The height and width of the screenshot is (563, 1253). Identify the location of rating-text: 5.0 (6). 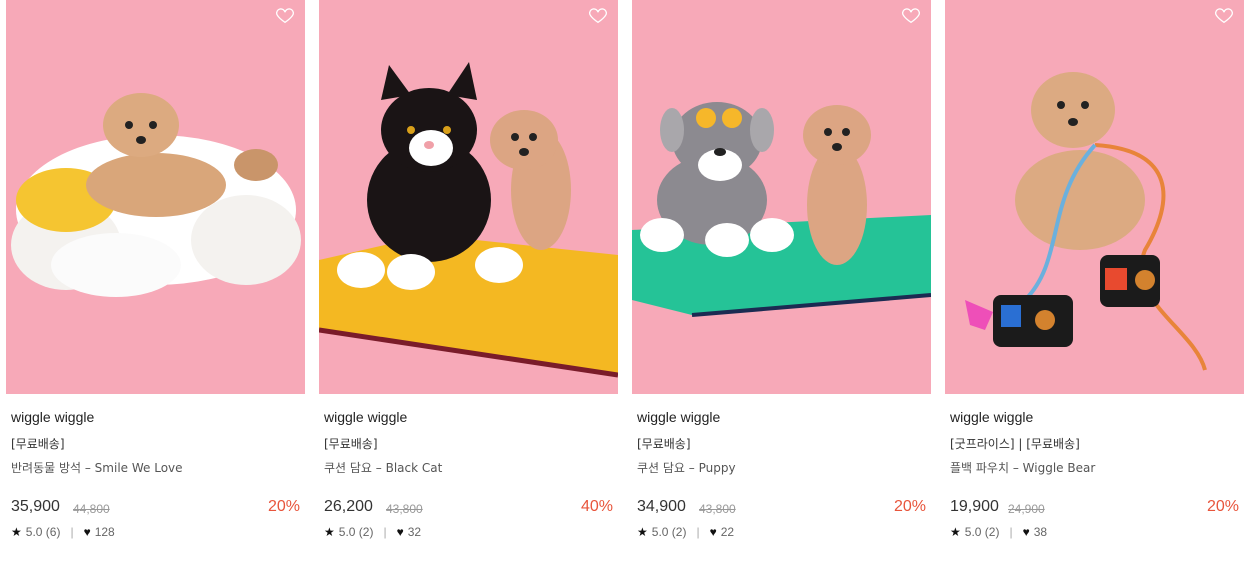
(43, 532).